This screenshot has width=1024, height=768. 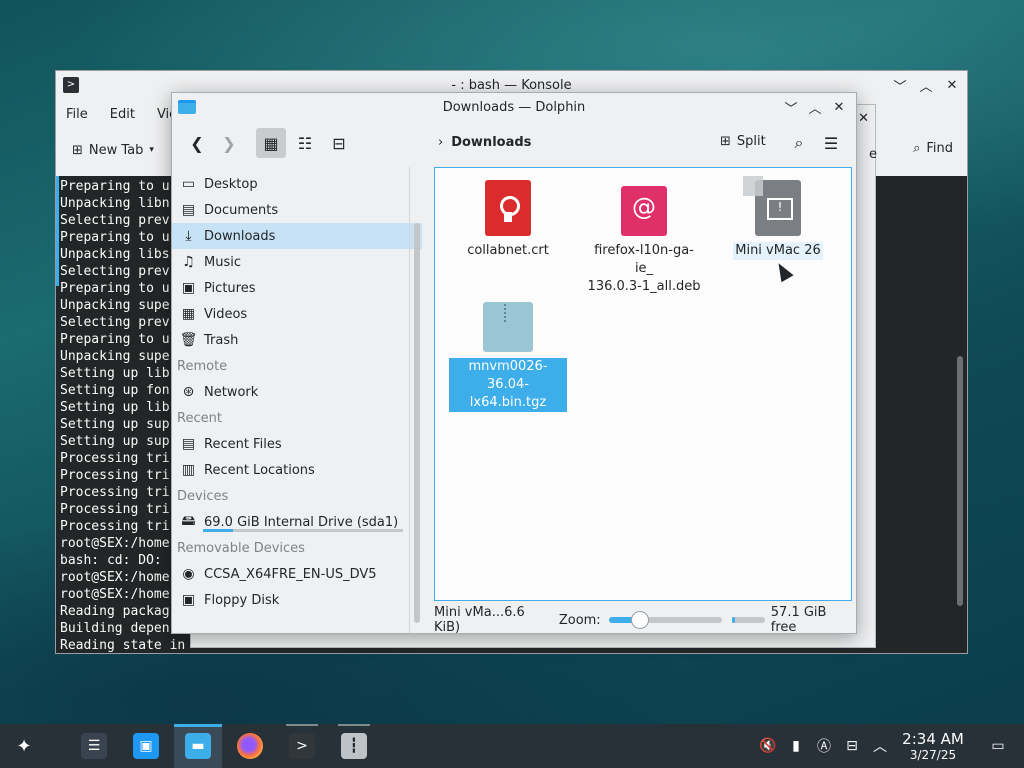 I want to click on settings-sliders-icon: ☰, so click(x=94, y=746).